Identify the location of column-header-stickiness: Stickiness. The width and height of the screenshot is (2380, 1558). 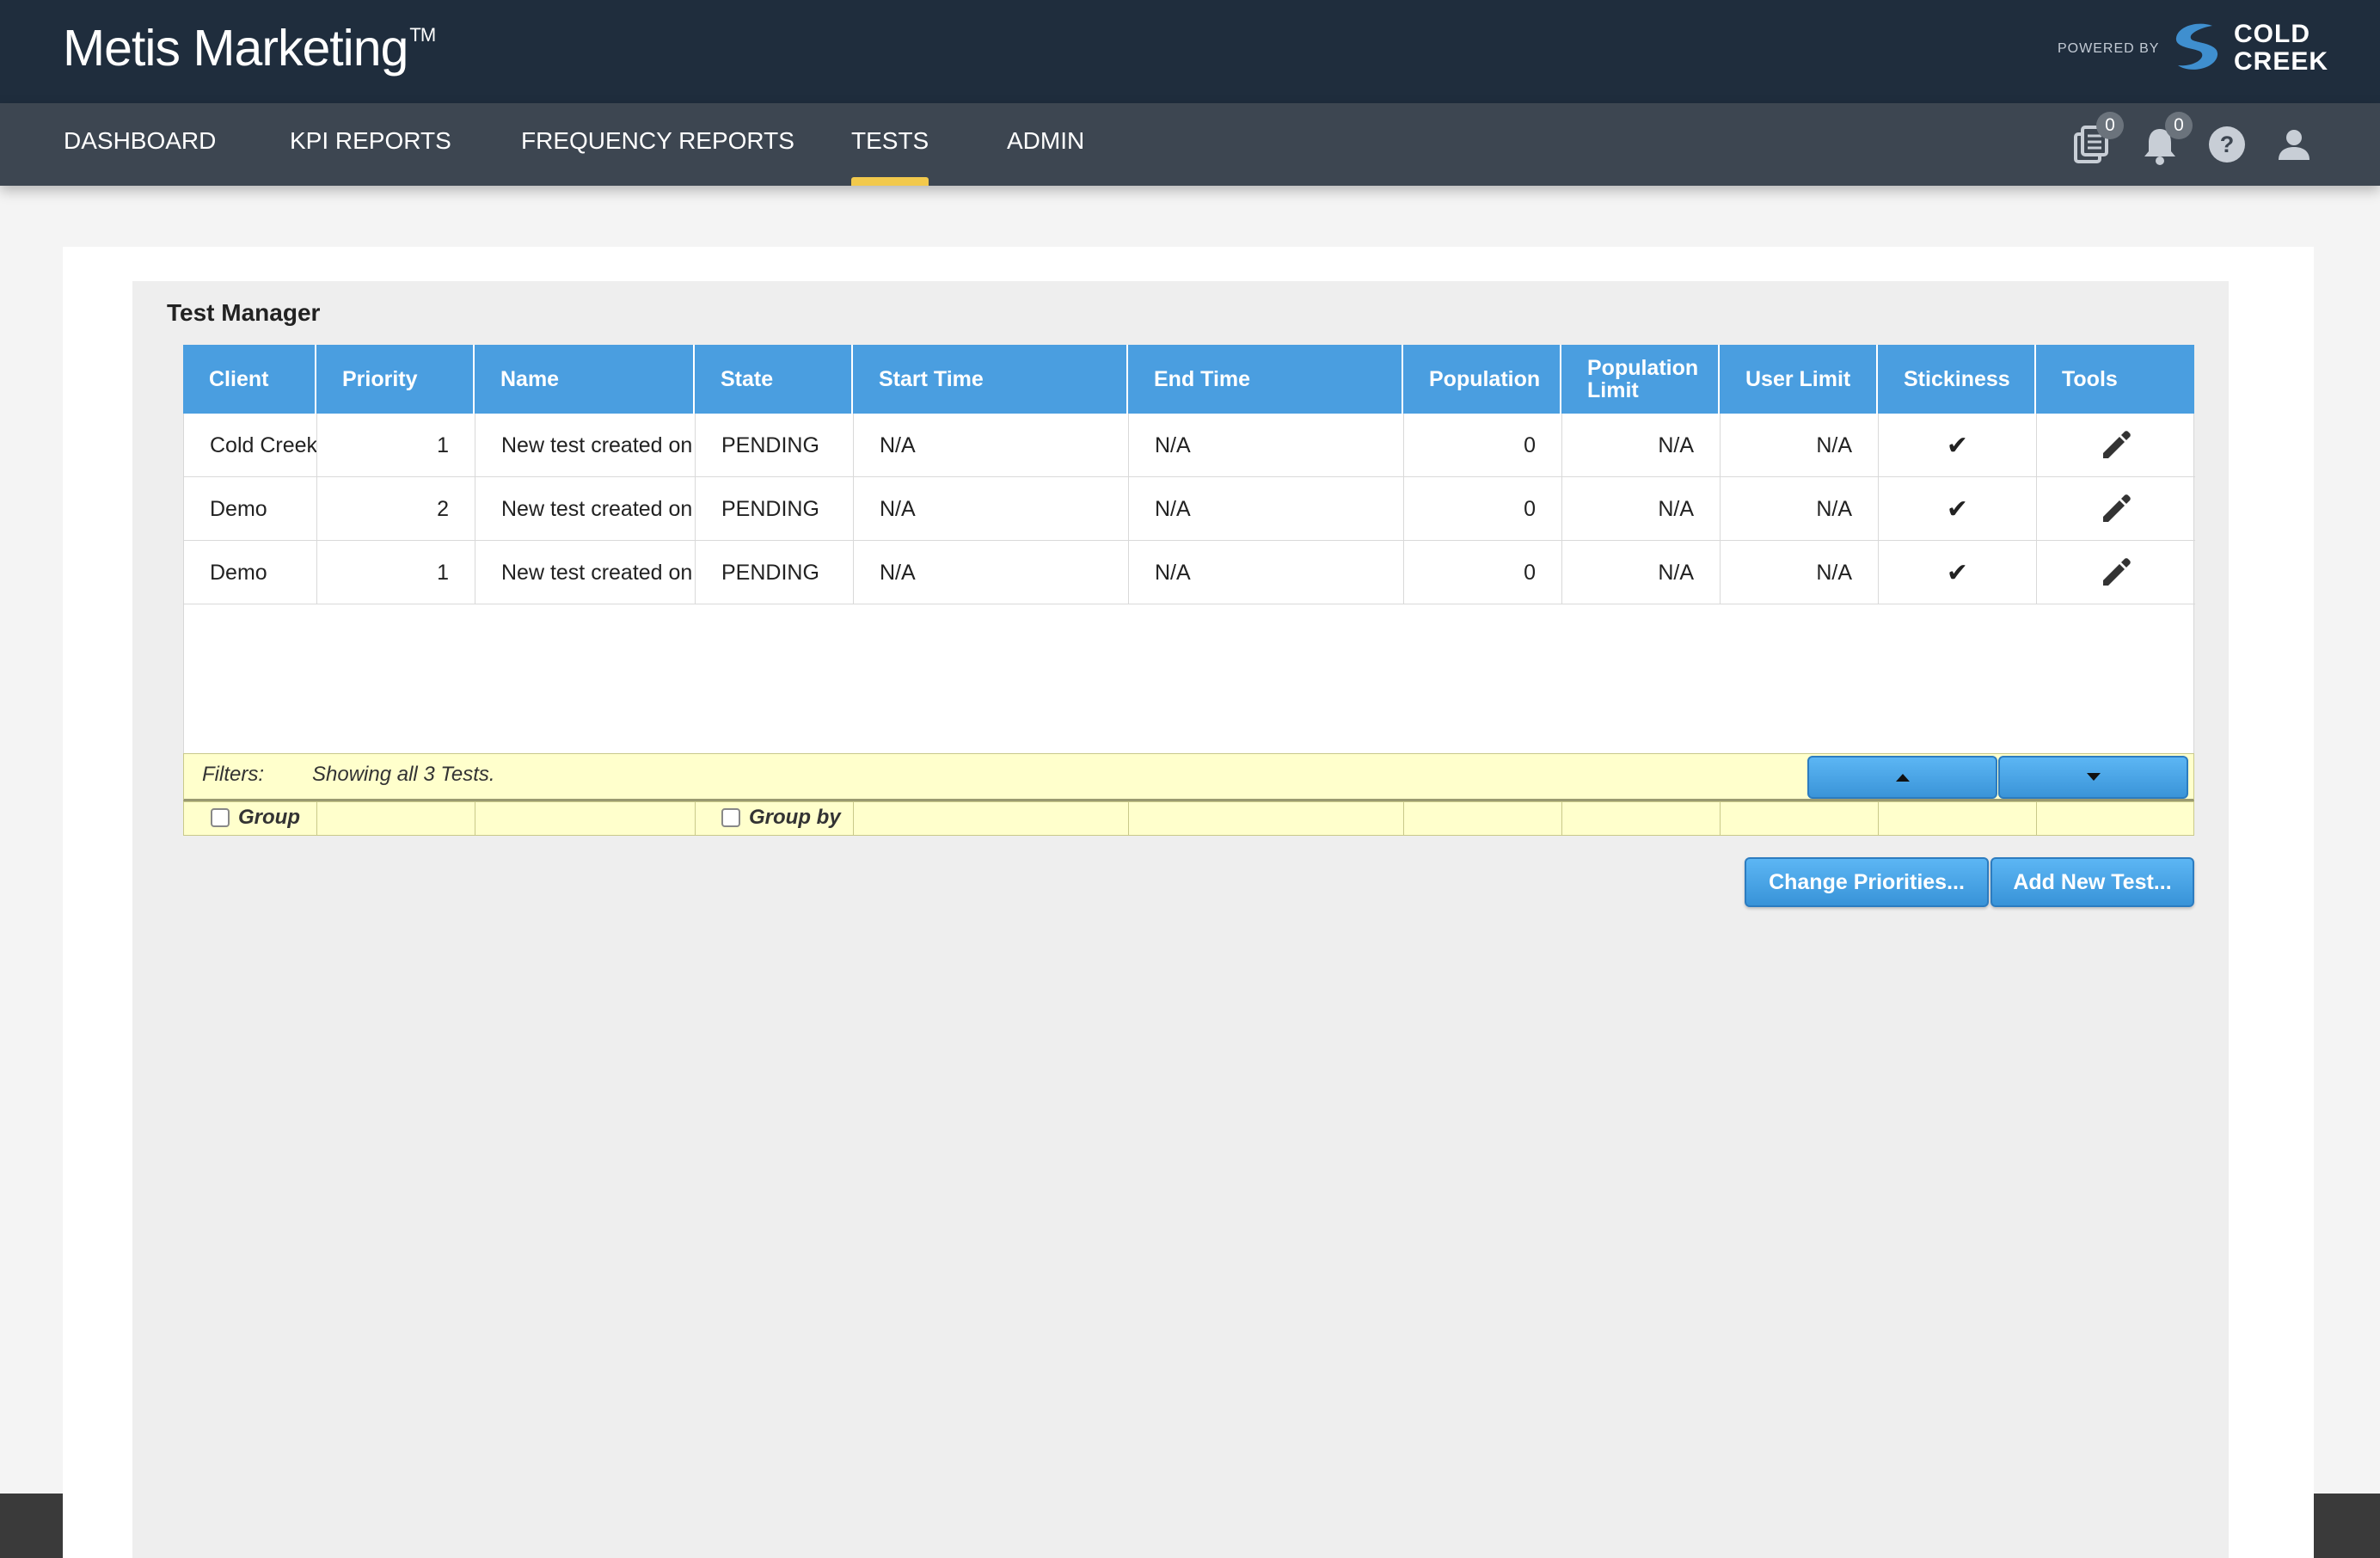
(1957, 379).